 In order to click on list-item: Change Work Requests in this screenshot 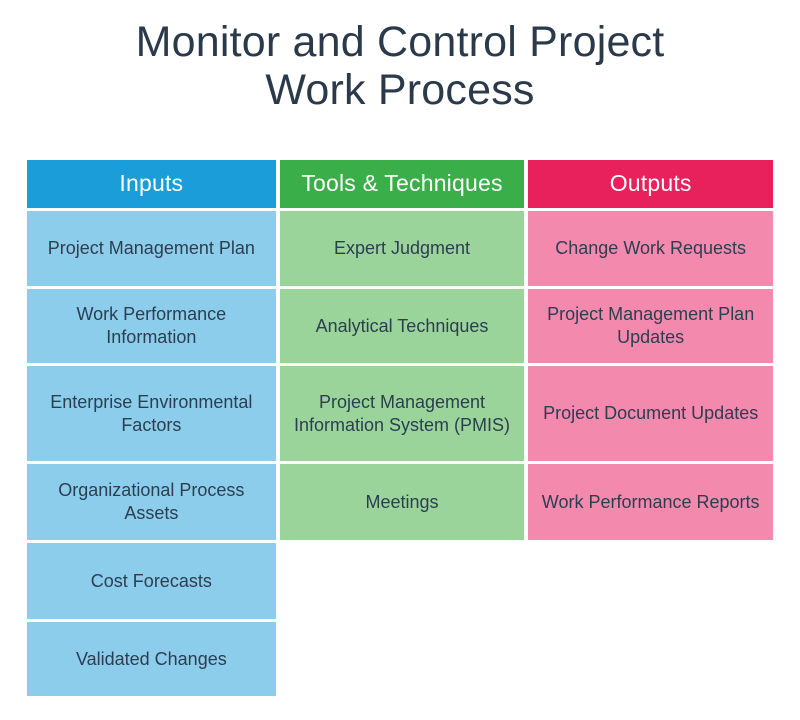, I will do `click(650, 248)`.